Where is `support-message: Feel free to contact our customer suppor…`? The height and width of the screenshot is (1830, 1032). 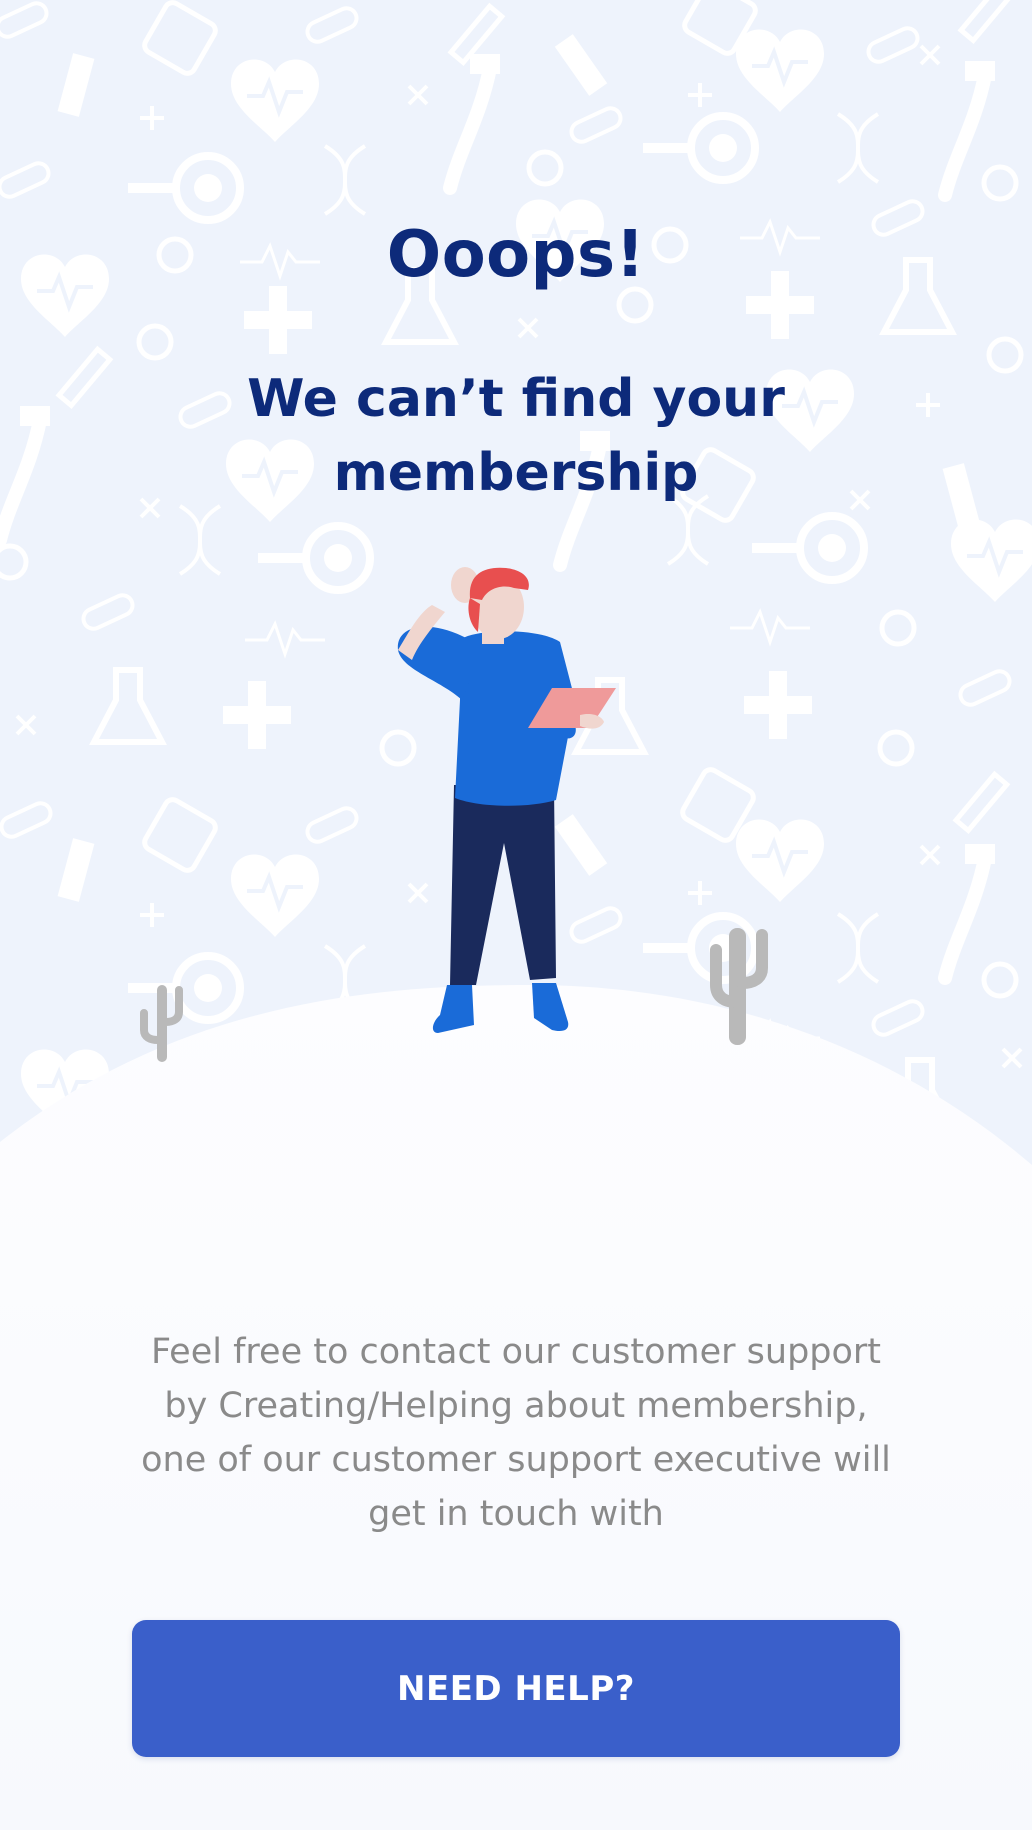 support-message: Feel free to contact our customer suppor… is located at coordinates (516, 1433).